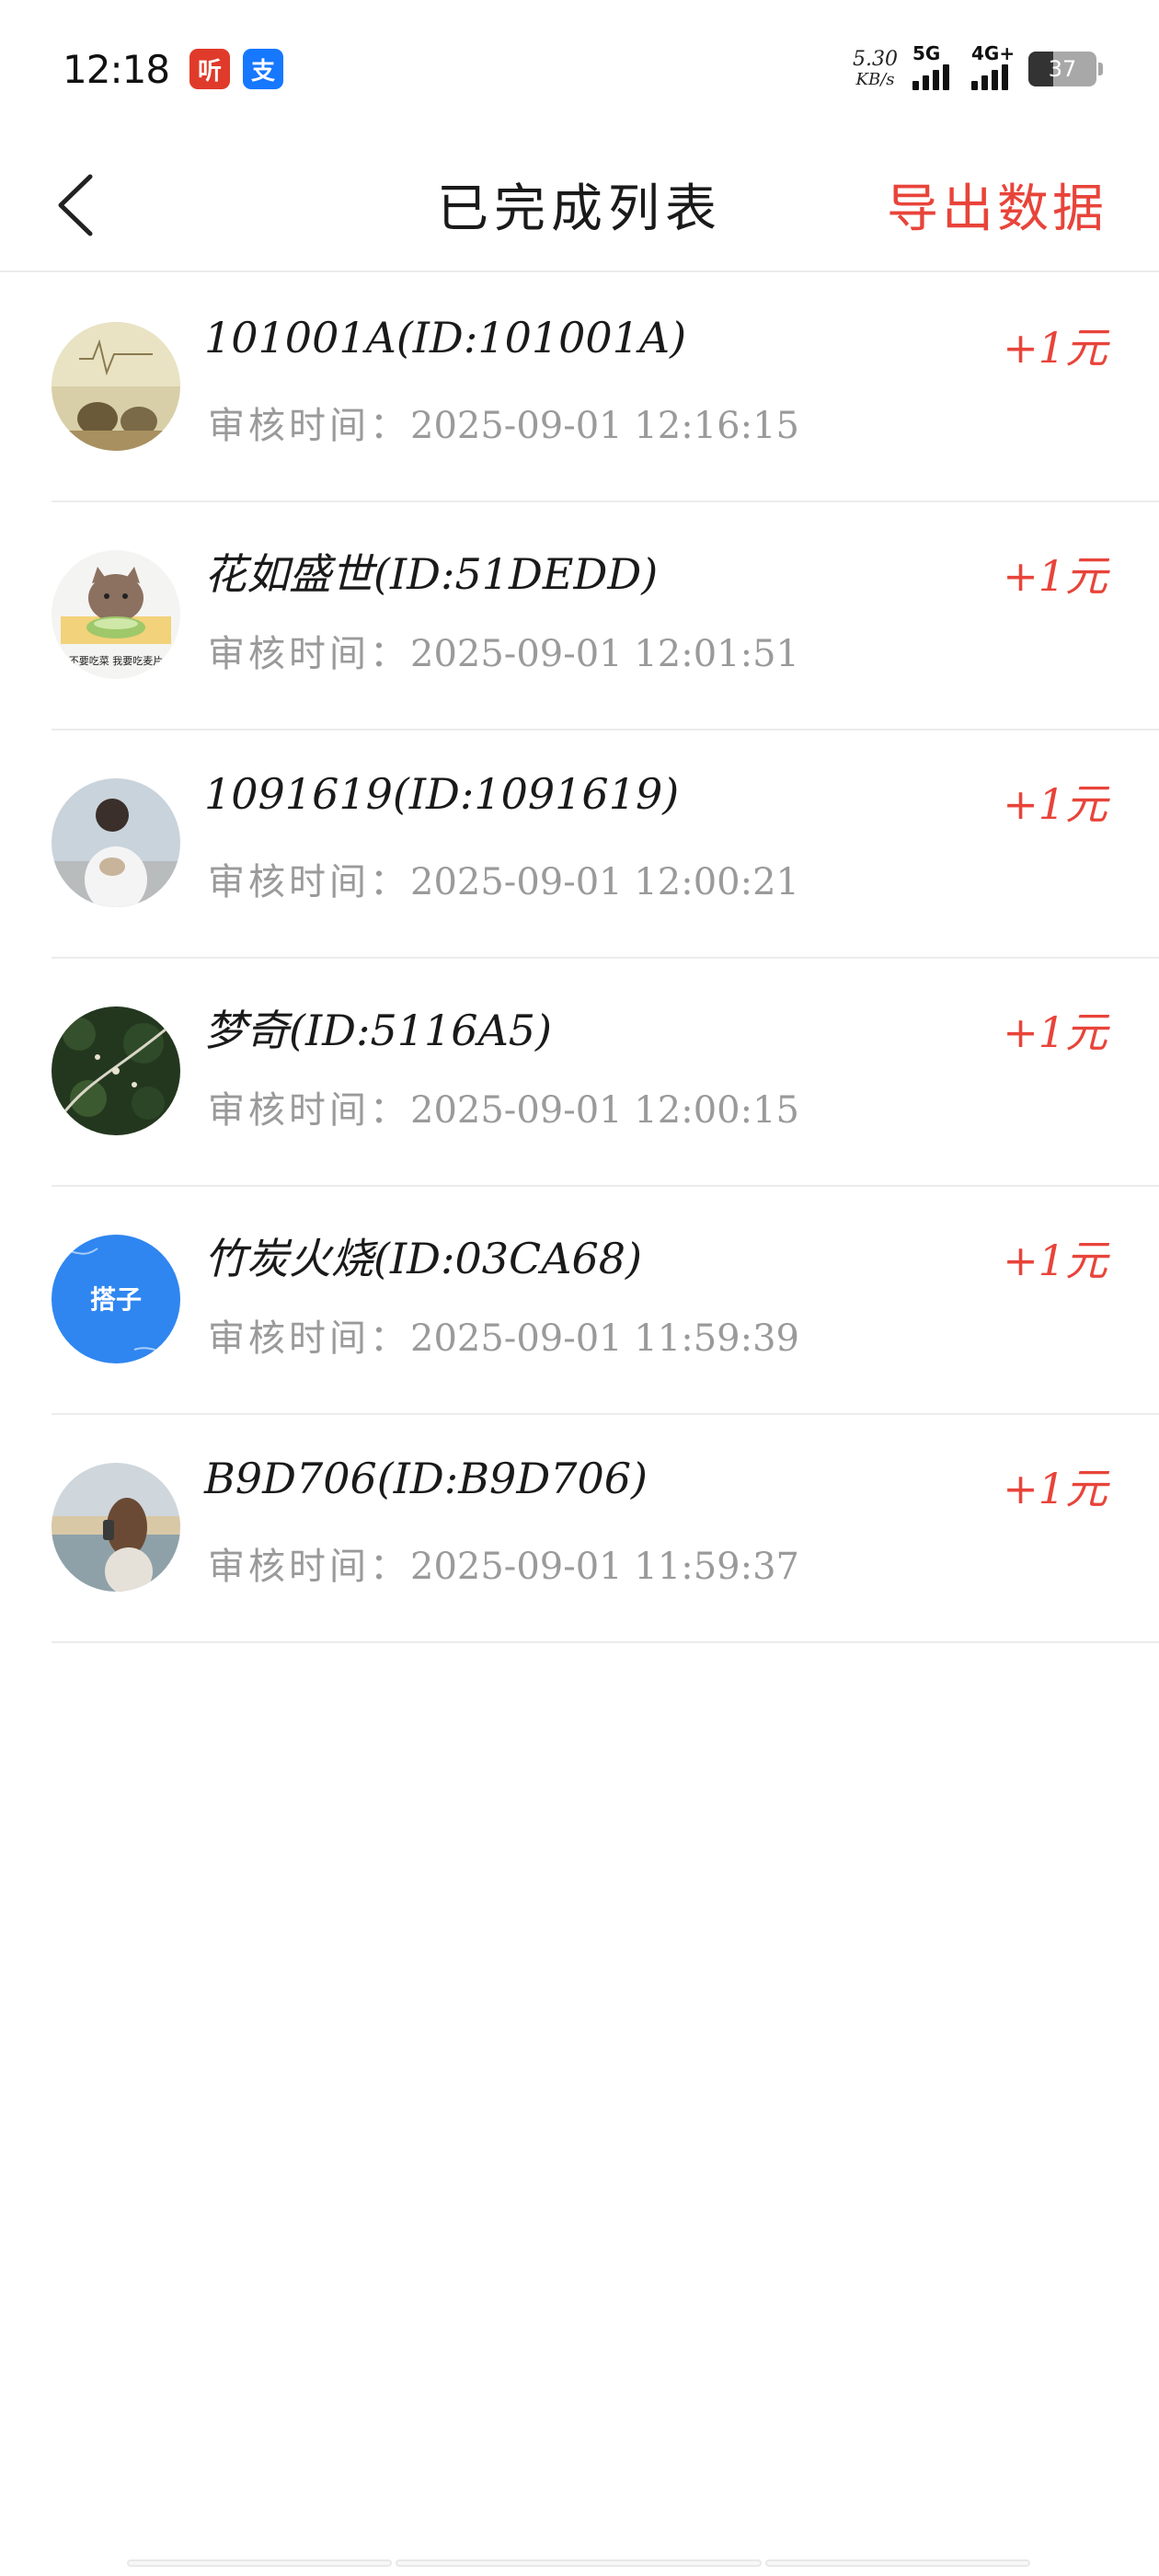 This screenshot has width=1159, height=2576. I want to click on network-speed: 5.30 KB/s, so click(875, 69).